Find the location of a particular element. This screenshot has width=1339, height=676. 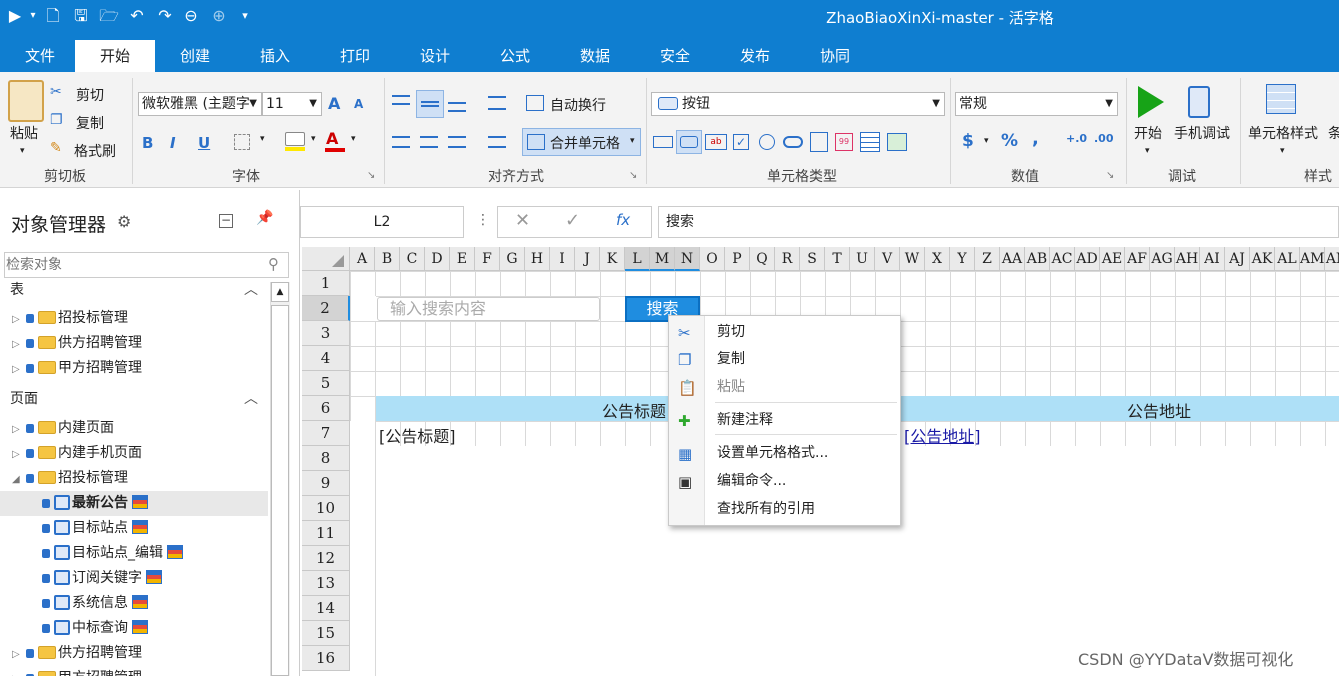

tab-9: 发布 is located at coordinates (755, 56).